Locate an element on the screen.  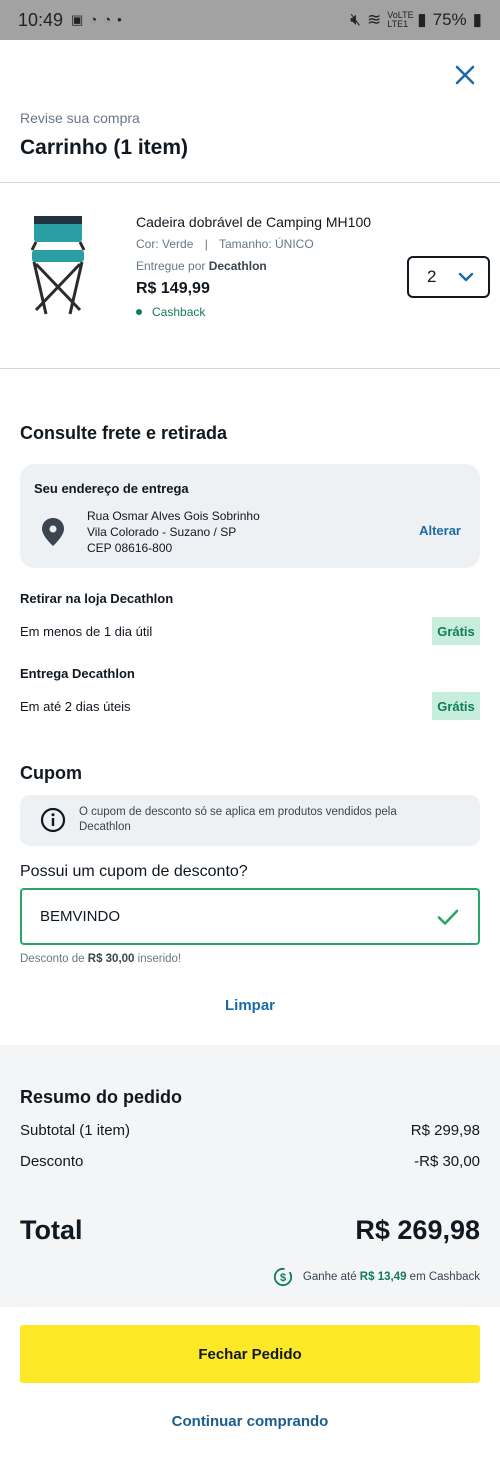
mute-icon: 🔇︎ is located at coordinates (355, 19).